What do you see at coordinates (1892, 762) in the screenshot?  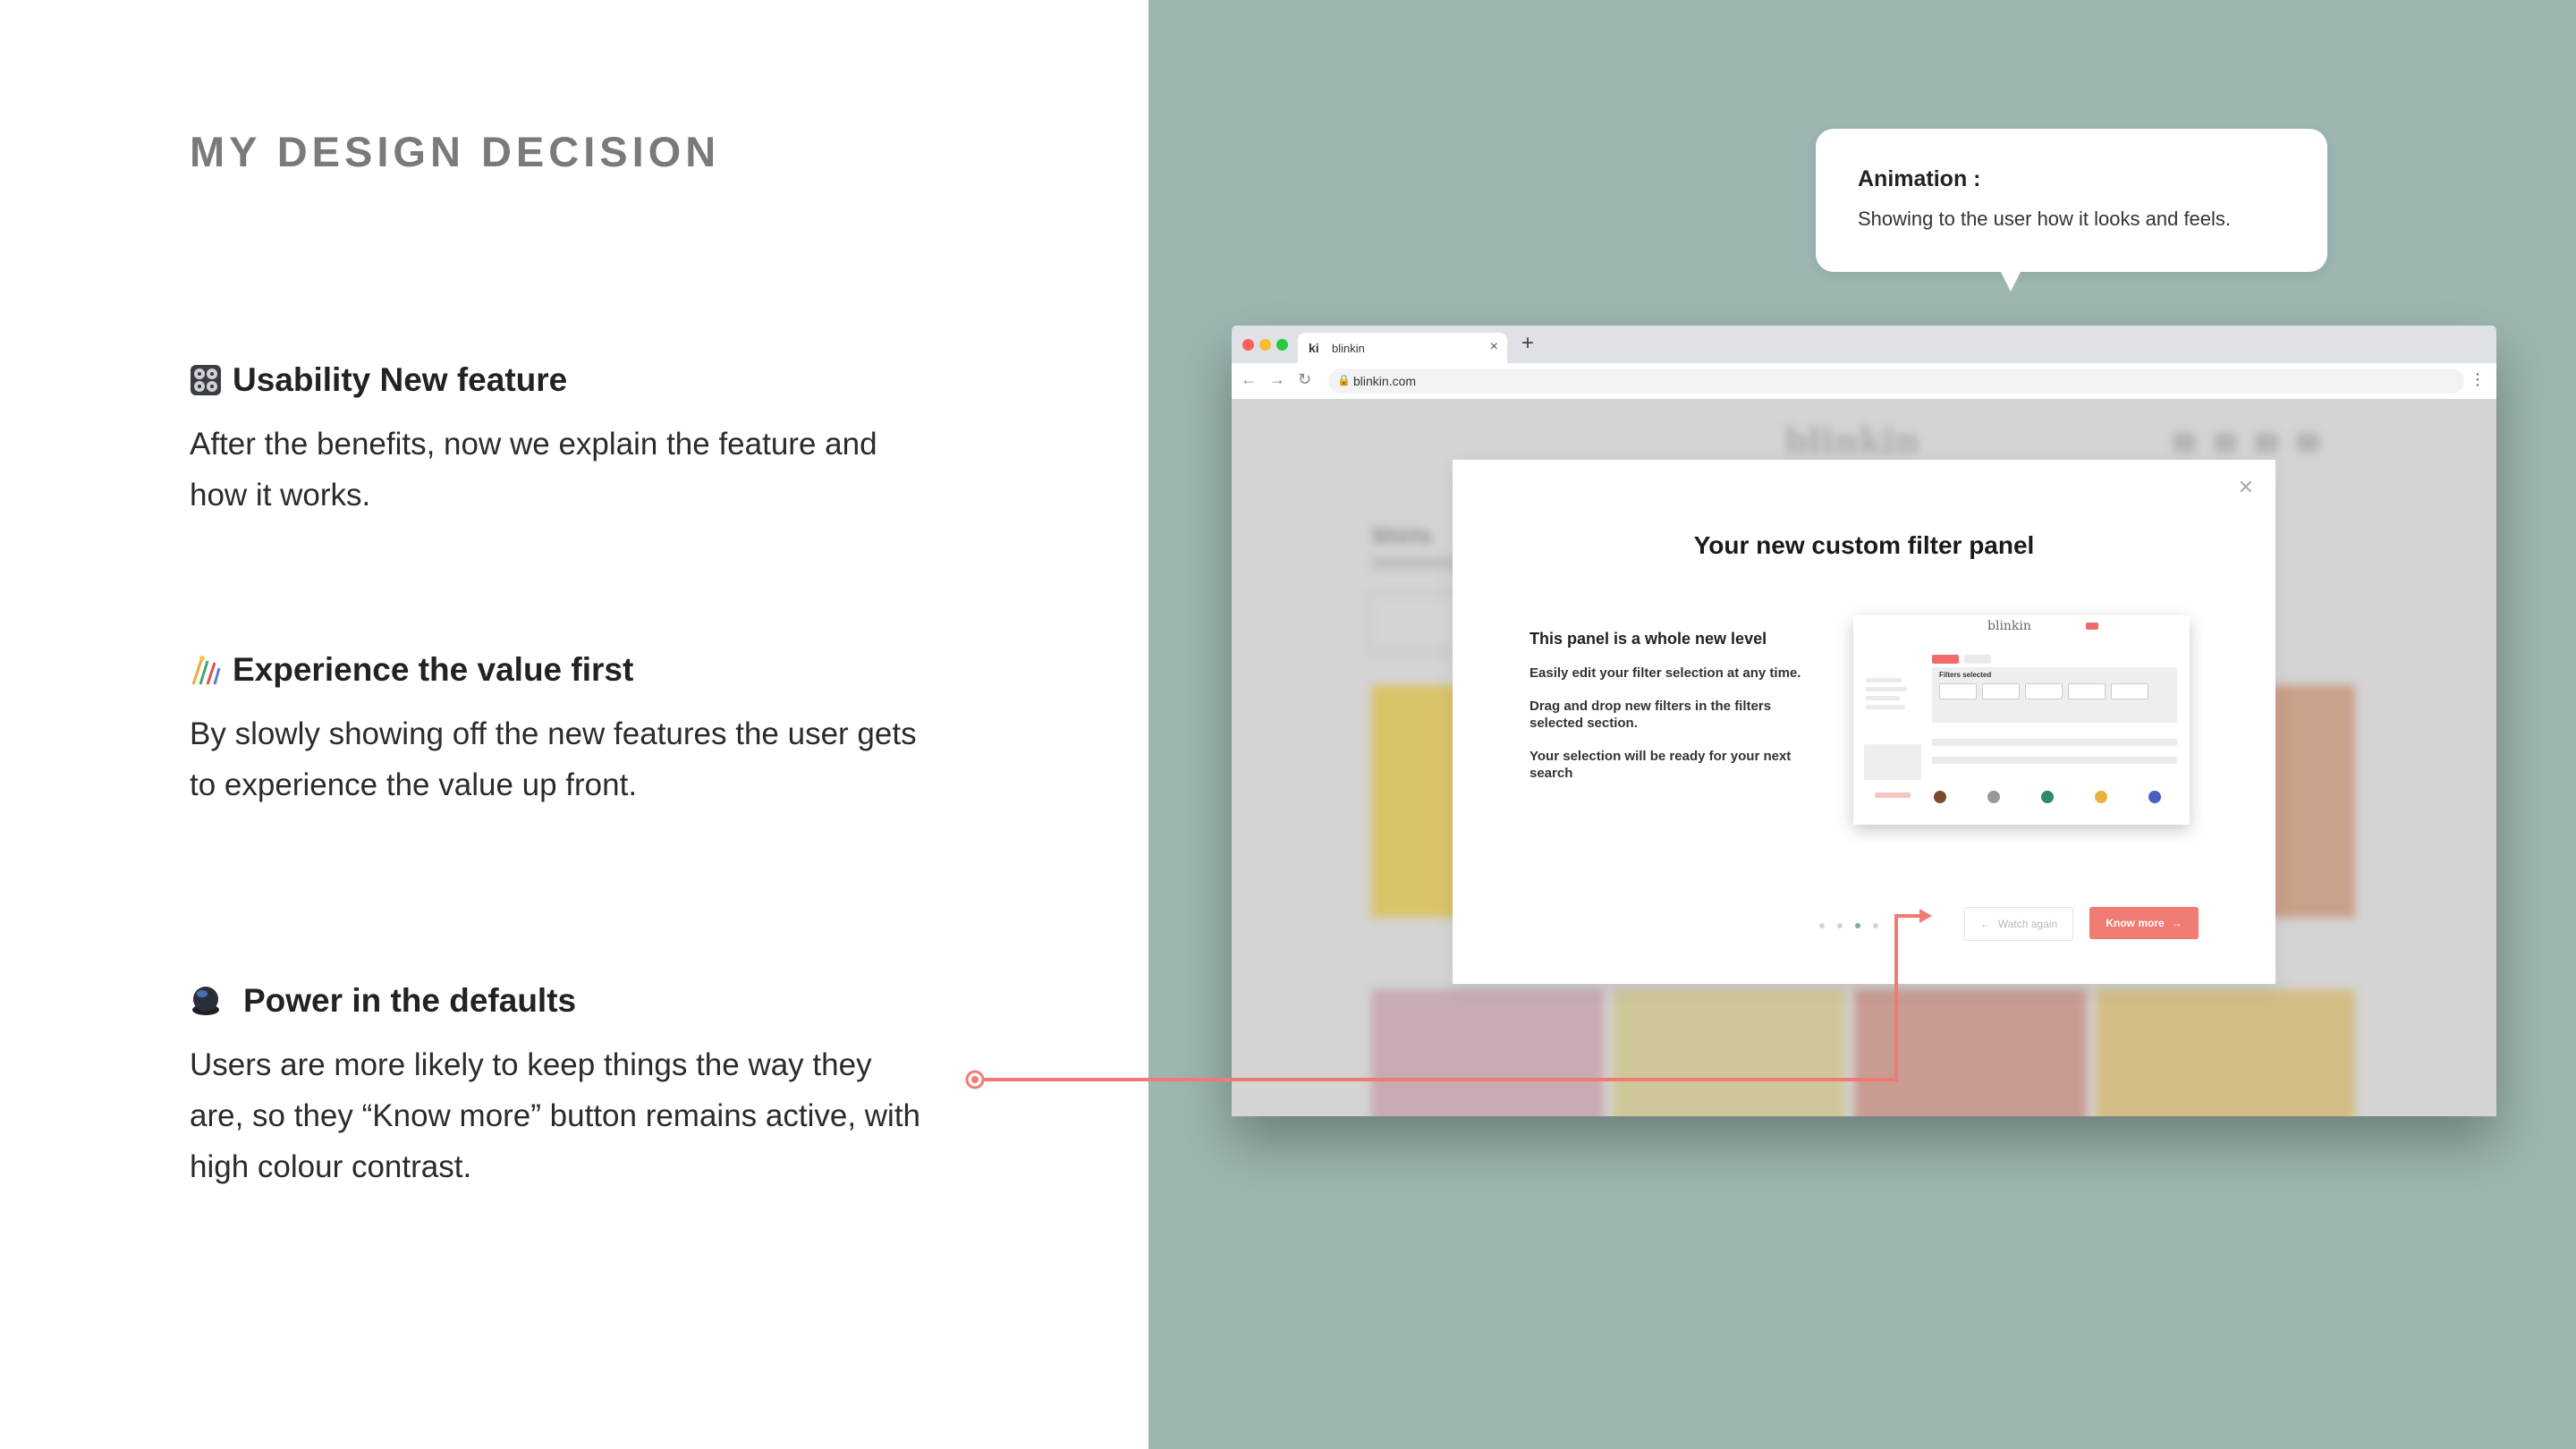 I see `preview-box` at bounding box center [1892, 762].